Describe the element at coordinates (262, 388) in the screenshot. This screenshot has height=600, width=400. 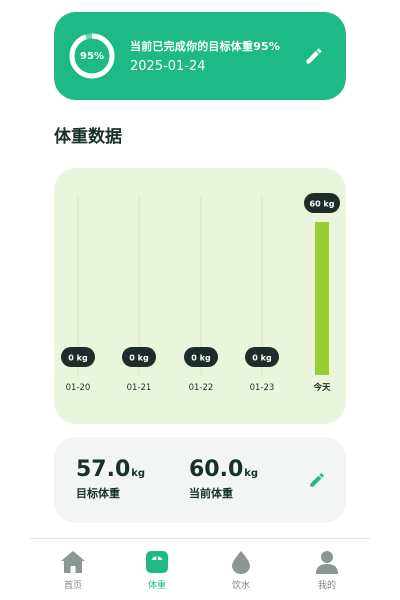
I see `x-tick-label: 01-23` at that location.